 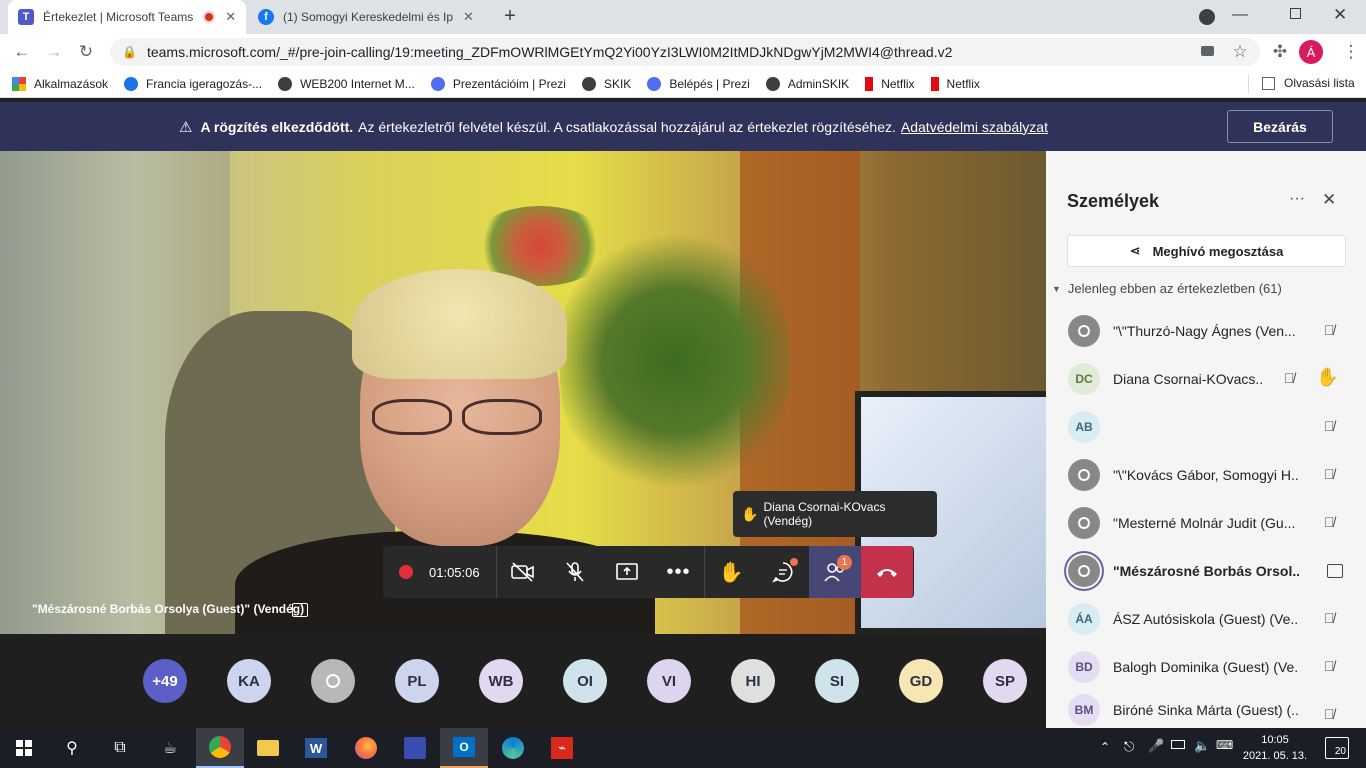 I want to click on edge-icon, so click(x=513, y=748).